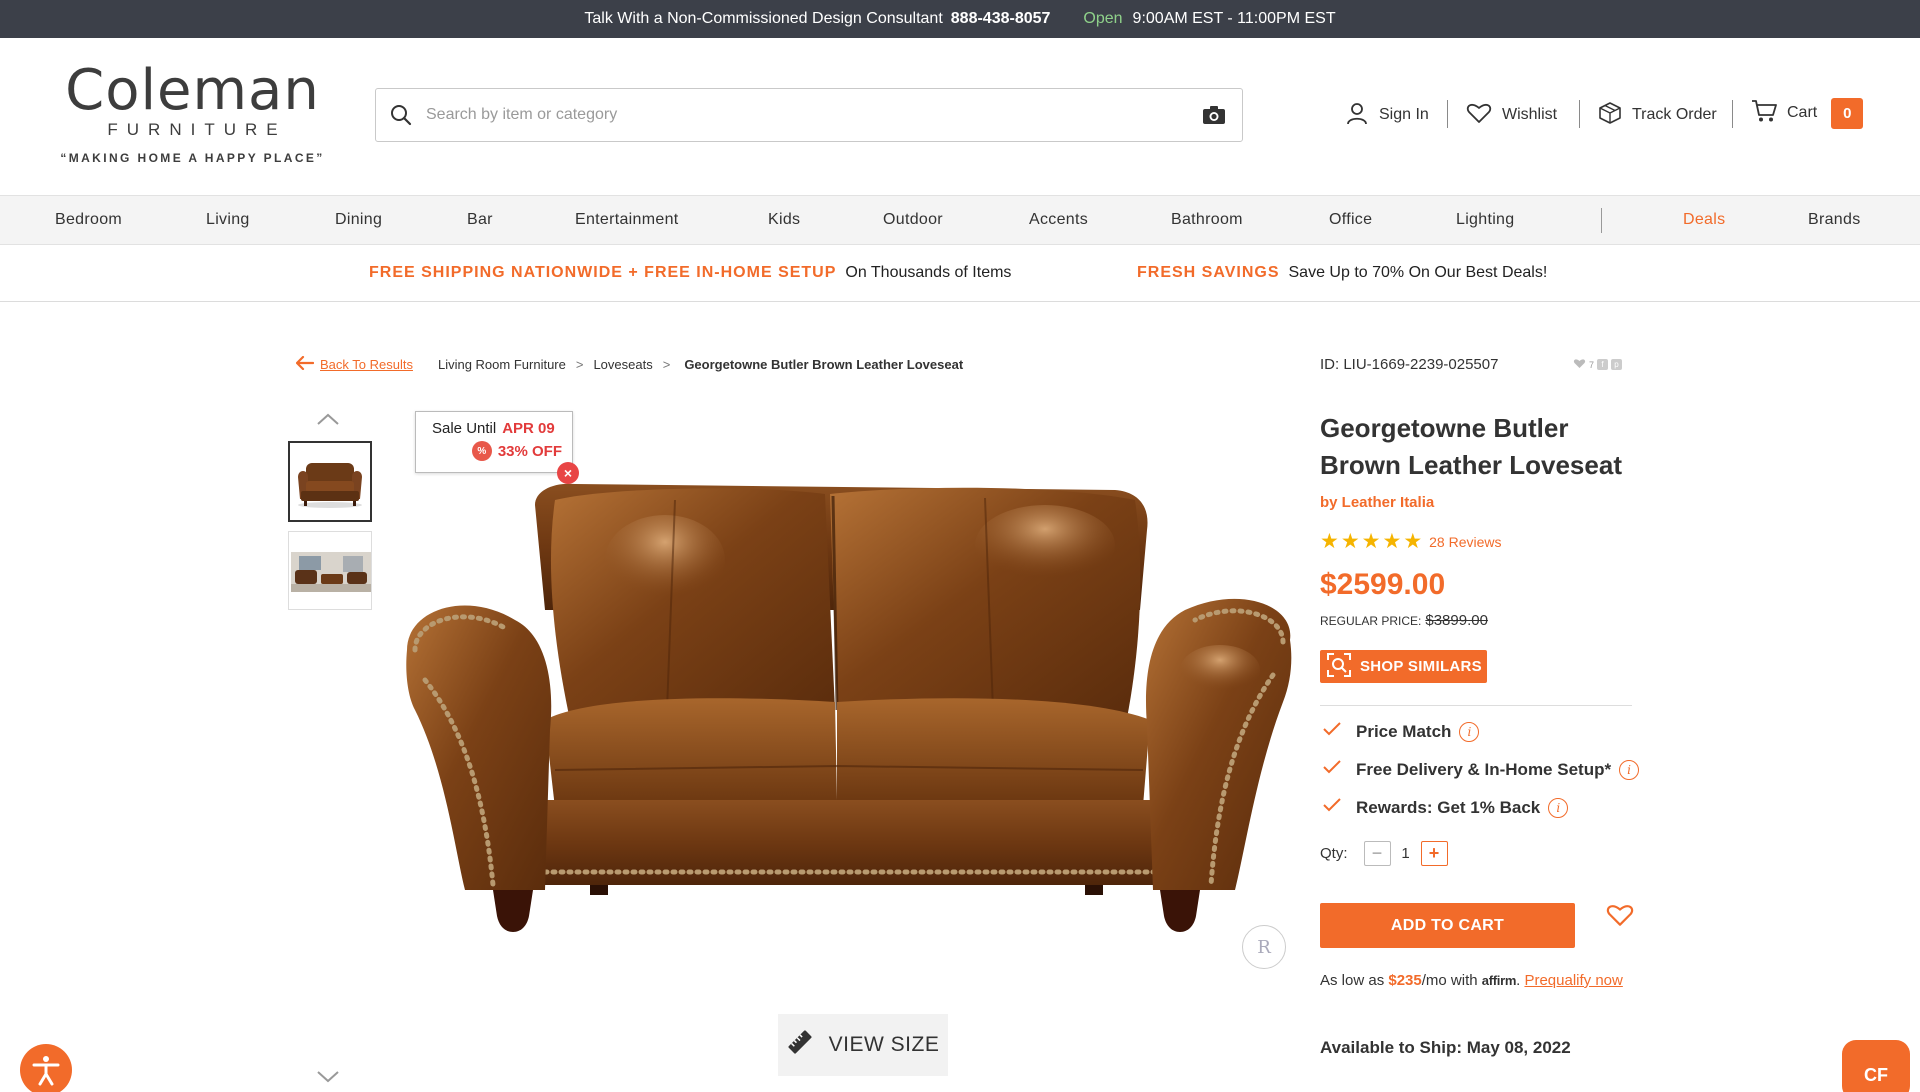 The image size is (1920, 1092). Describe the element at coordinates (1334, 853) in the screenshot. I see `qty-label: Qty:` at that location.